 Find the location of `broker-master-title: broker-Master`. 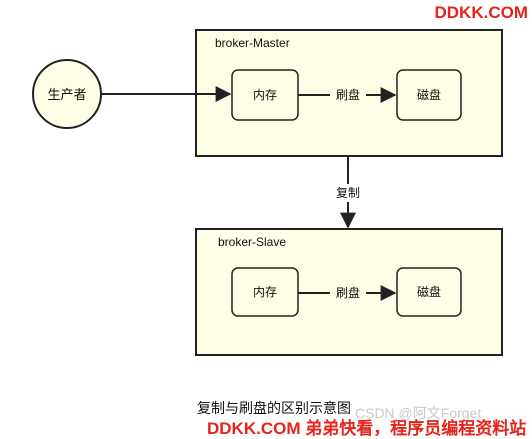

broker-master-title: broker-Master is located at coordinates (252, 43).